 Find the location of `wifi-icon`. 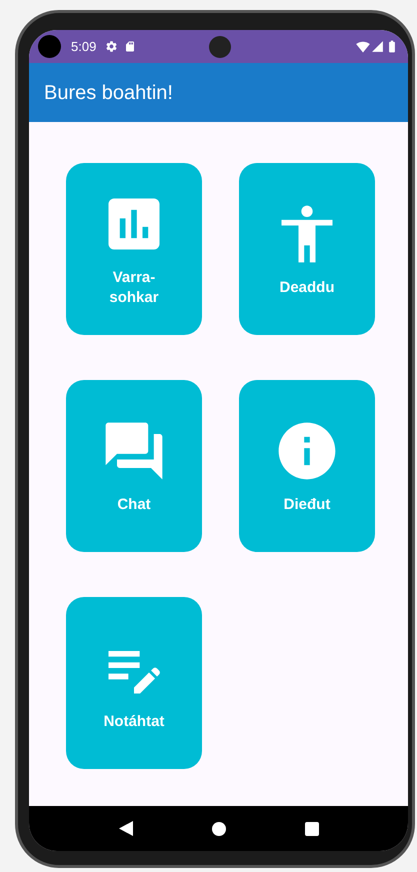

wifi-icon is located at coordinates (363, 47).